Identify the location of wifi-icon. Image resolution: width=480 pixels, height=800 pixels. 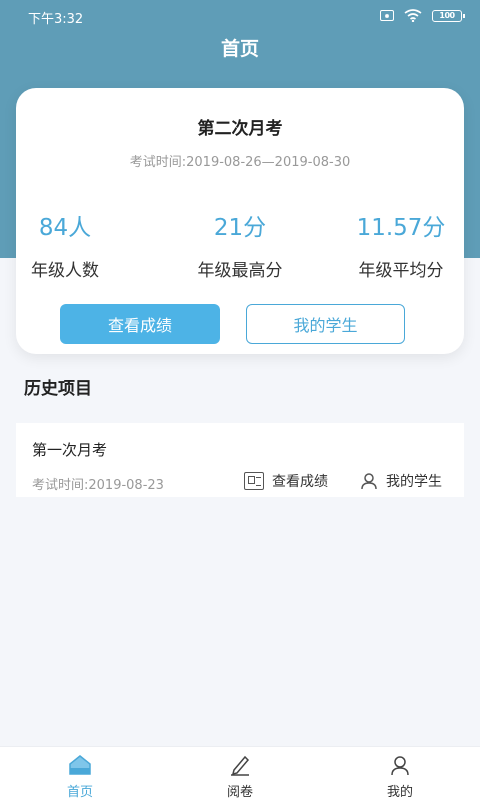
(413, 15).